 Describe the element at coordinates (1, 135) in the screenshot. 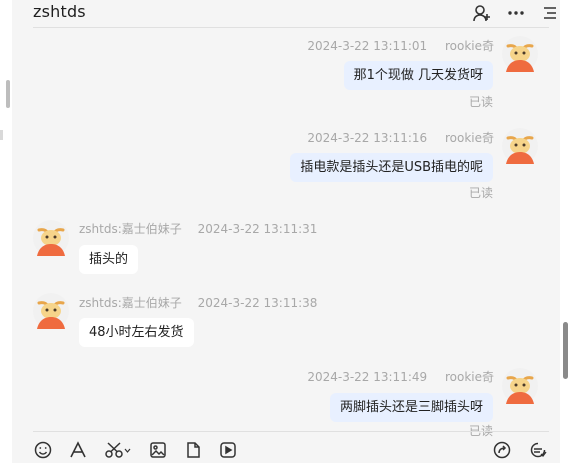

I see `left-pane-divider` at that location.